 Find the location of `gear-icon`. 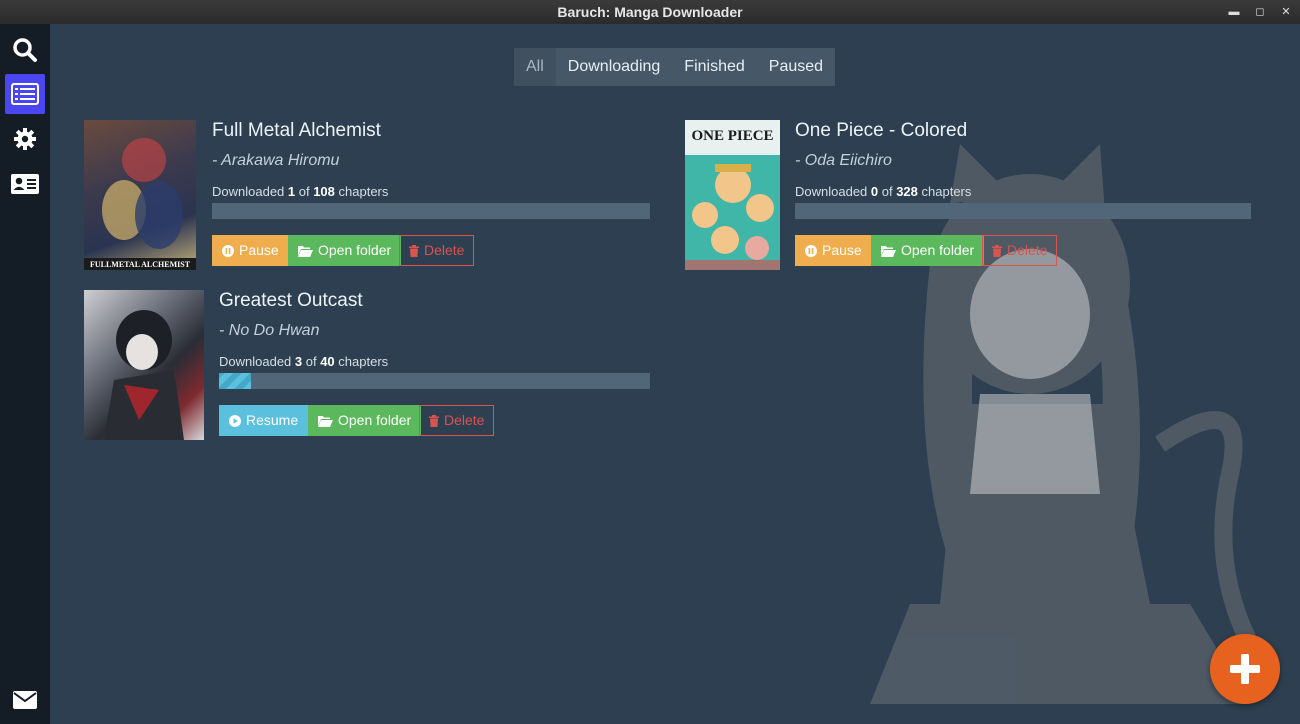

gear-icon is located at coordinates (25, 139).